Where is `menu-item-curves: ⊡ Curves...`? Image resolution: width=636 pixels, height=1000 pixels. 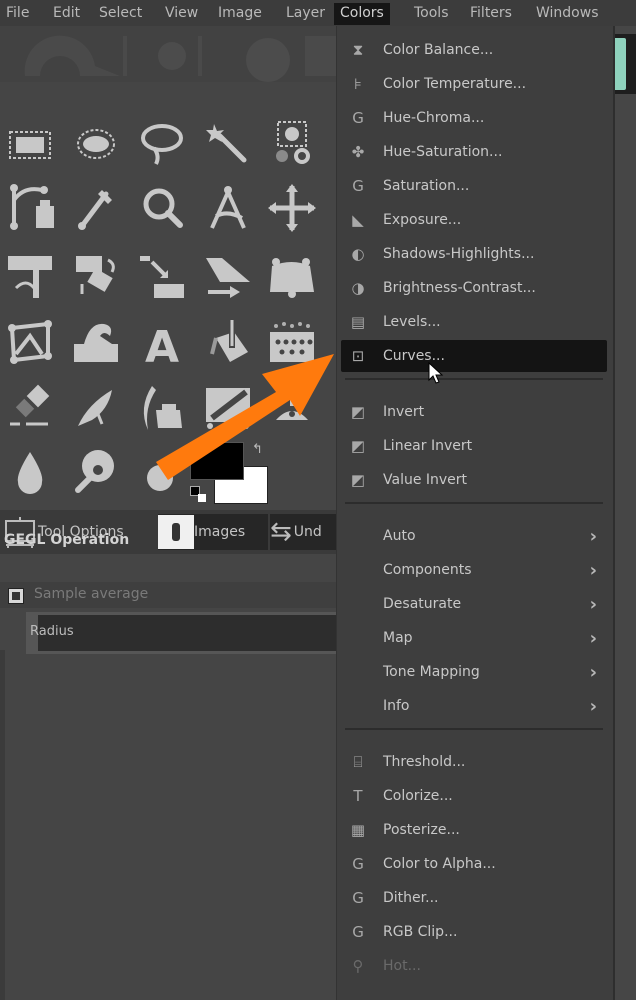
menu-item-curves: ⊡ Curves... is located at coordinates (474, 356).